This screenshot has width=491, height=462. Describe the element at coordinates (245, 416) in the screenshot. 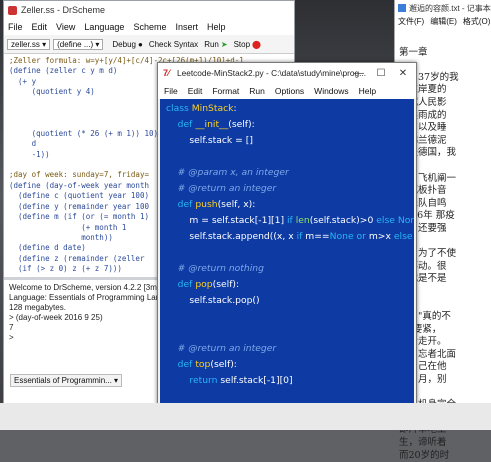

I see `monitor-bezel` at that location.